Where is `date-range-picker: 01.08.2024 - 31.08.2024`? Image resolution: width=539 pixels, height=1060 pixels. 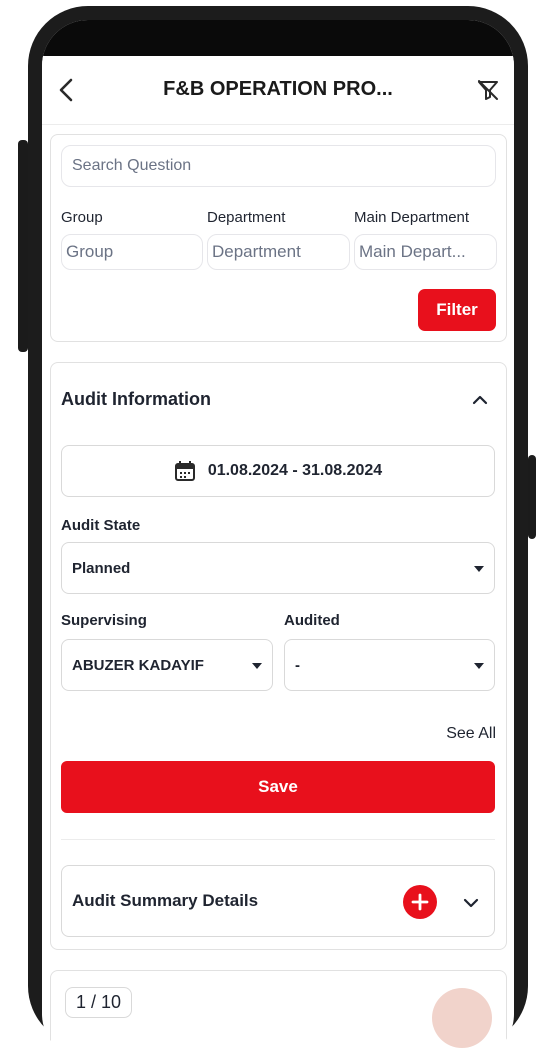 date-range-picker: 01.08.2024 - 31.08.2024 is located at coordinates (278, 471).